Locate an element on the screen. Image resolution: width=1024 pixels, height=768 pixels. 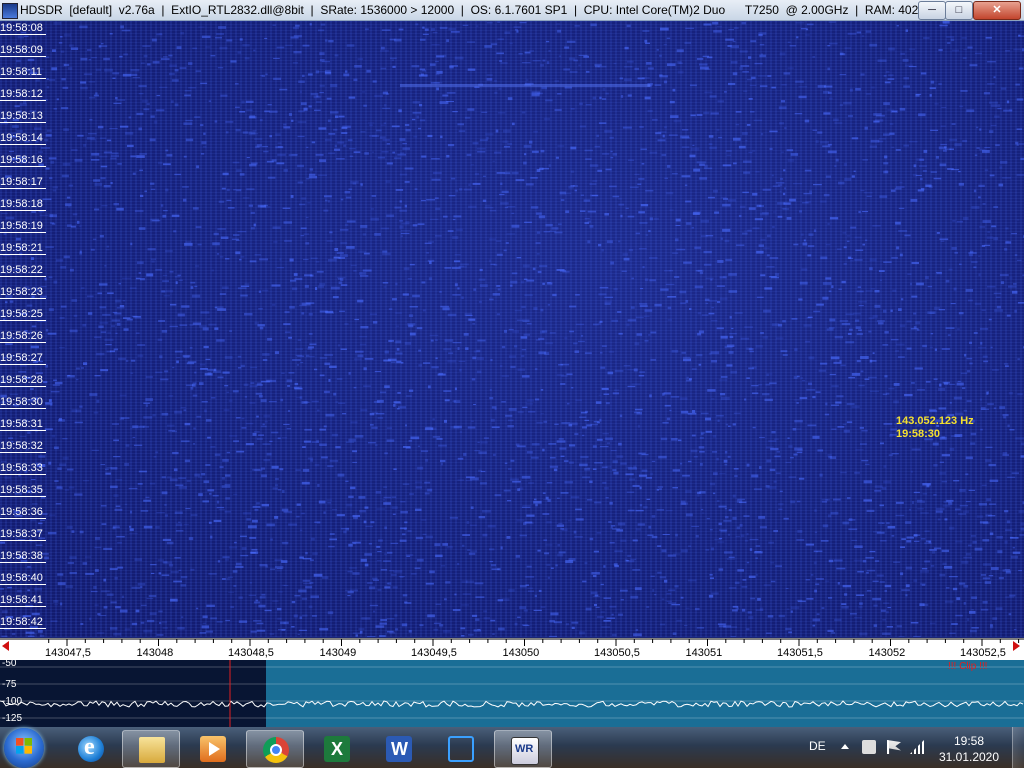
scroll-right-arrow-icon is located at coordinates (1016, 646).